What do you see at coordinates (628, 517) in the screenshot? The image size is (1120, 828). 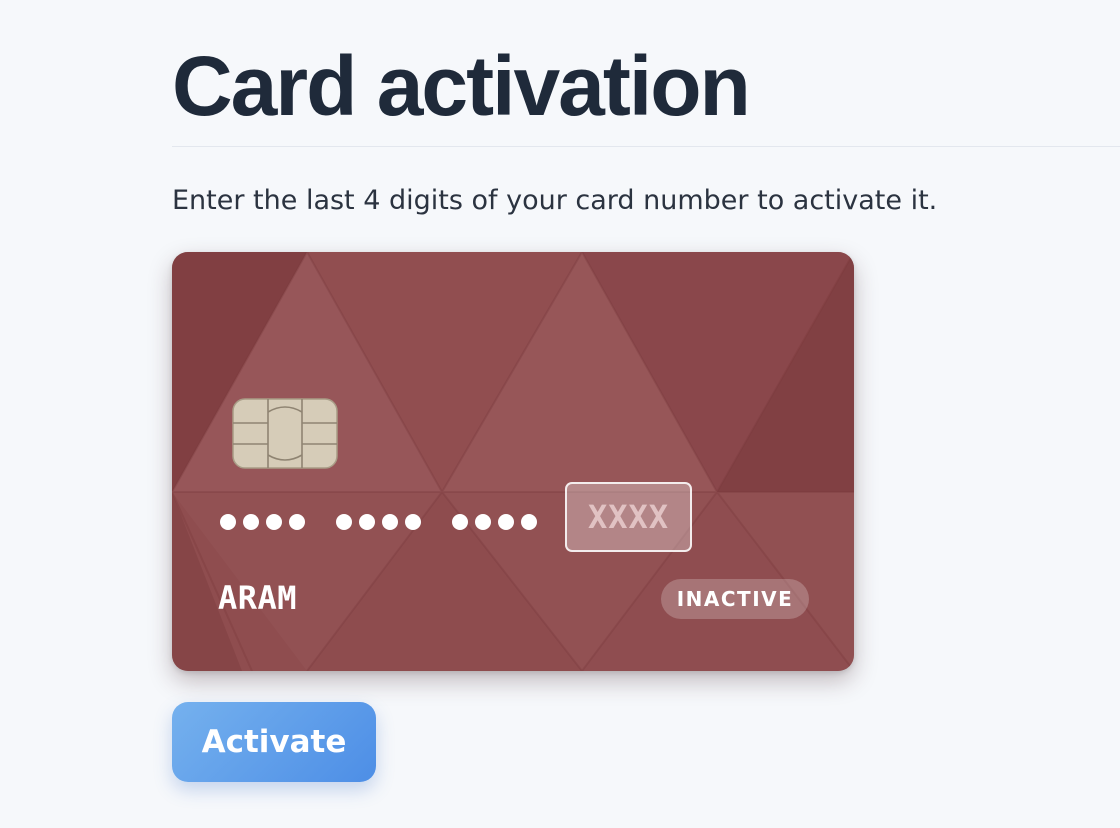 I see `last-four-digits-input` at bounding box center [628, 517].